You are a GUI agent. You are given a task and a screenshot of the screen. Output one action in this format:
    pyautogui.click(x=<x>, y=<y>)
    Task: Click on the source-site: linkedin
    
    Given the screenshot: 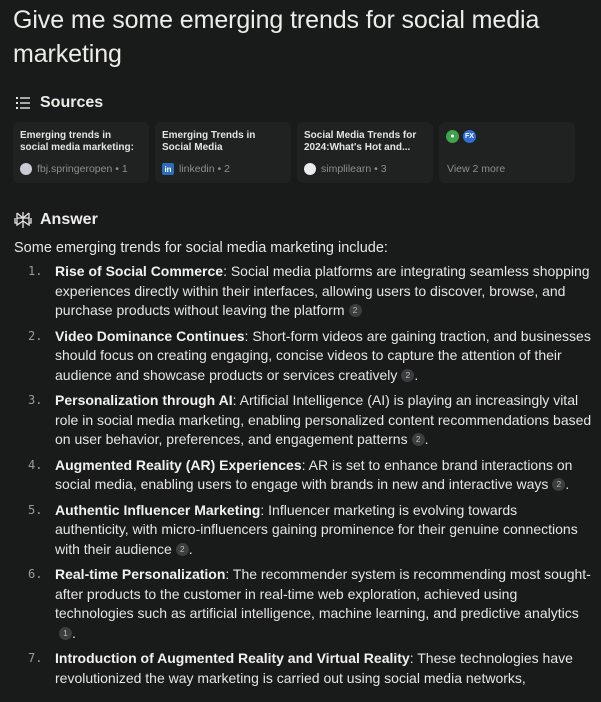 What is the action you would take?
    pyautogui.click(x=197, y=169)
    